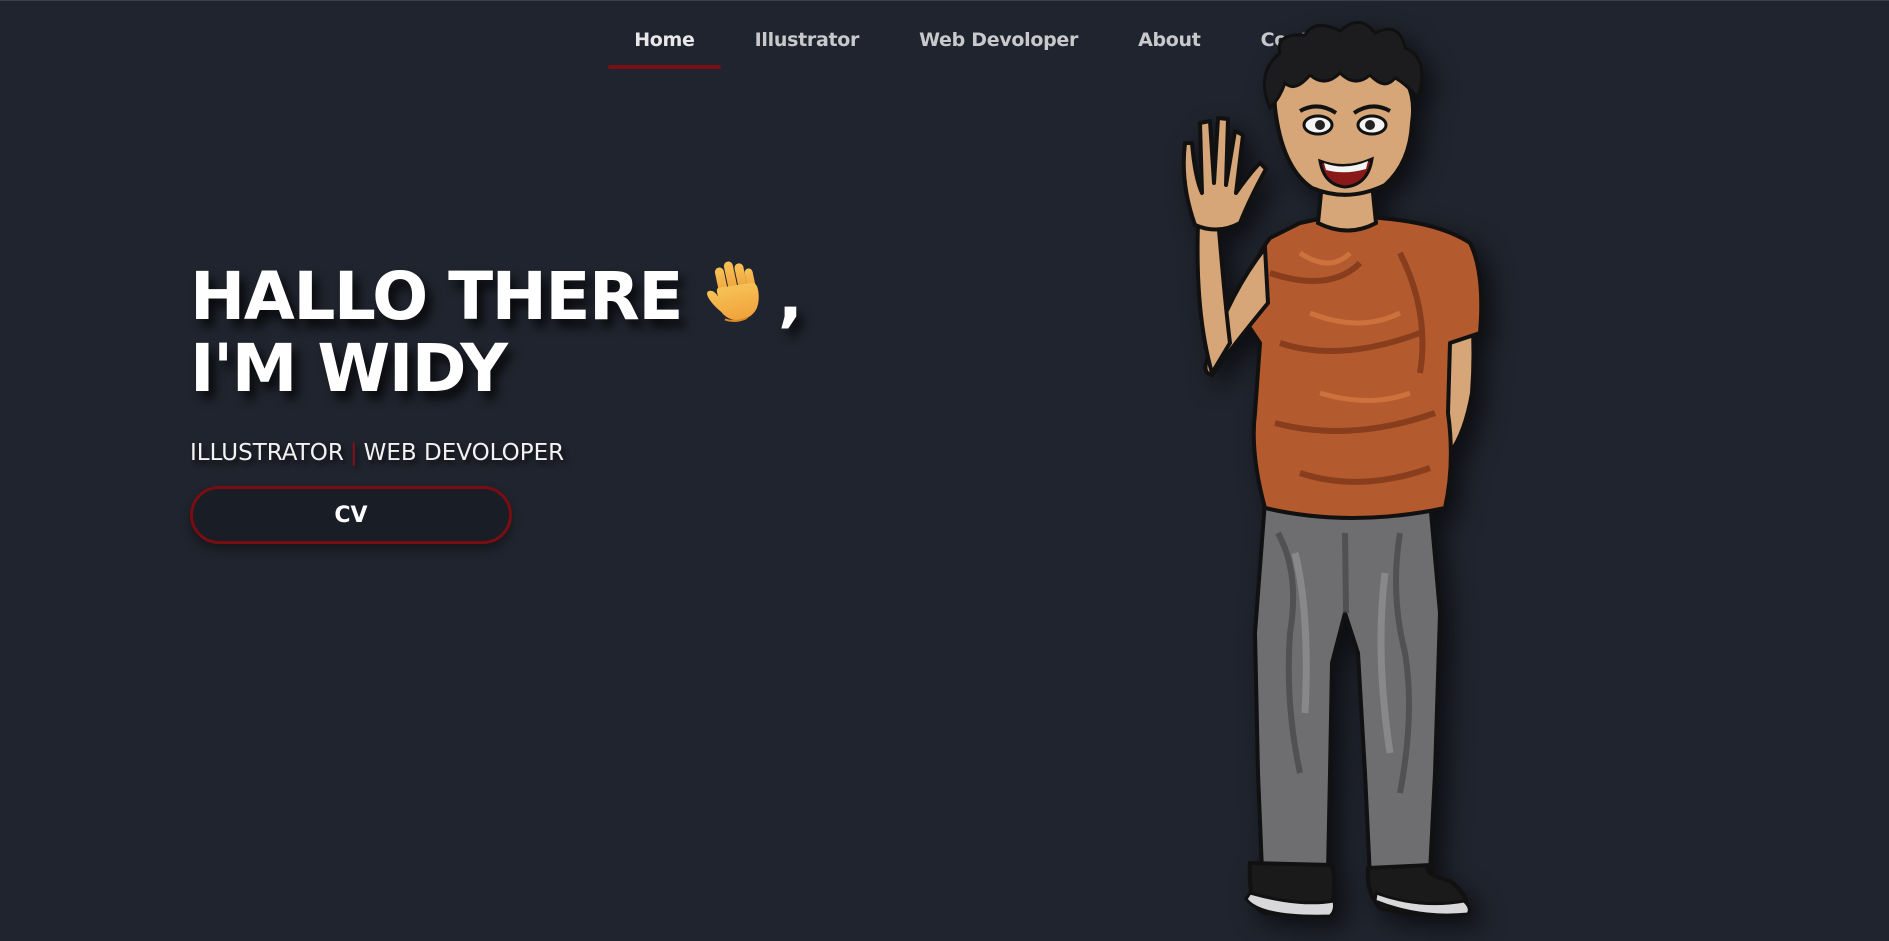  What do you see at coordinates (349, 368) in the screenshot?
I see `hero-title-line2: I'M WIDY` at bounding box center [349, 368].